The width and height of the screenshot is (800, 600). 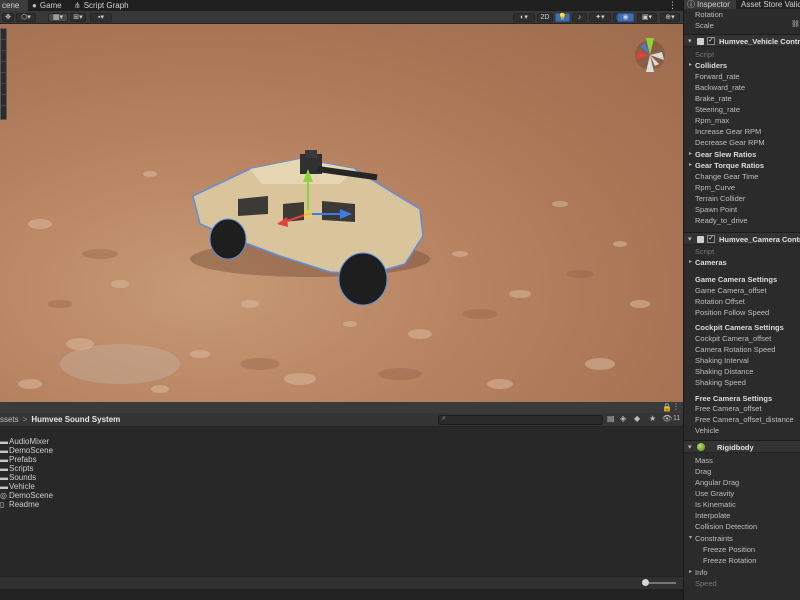 What do you see at coordinates (742, 349) in the screenshot?
I see `property-row: Camera Rotation Speed` at bounding box center [742, 349].